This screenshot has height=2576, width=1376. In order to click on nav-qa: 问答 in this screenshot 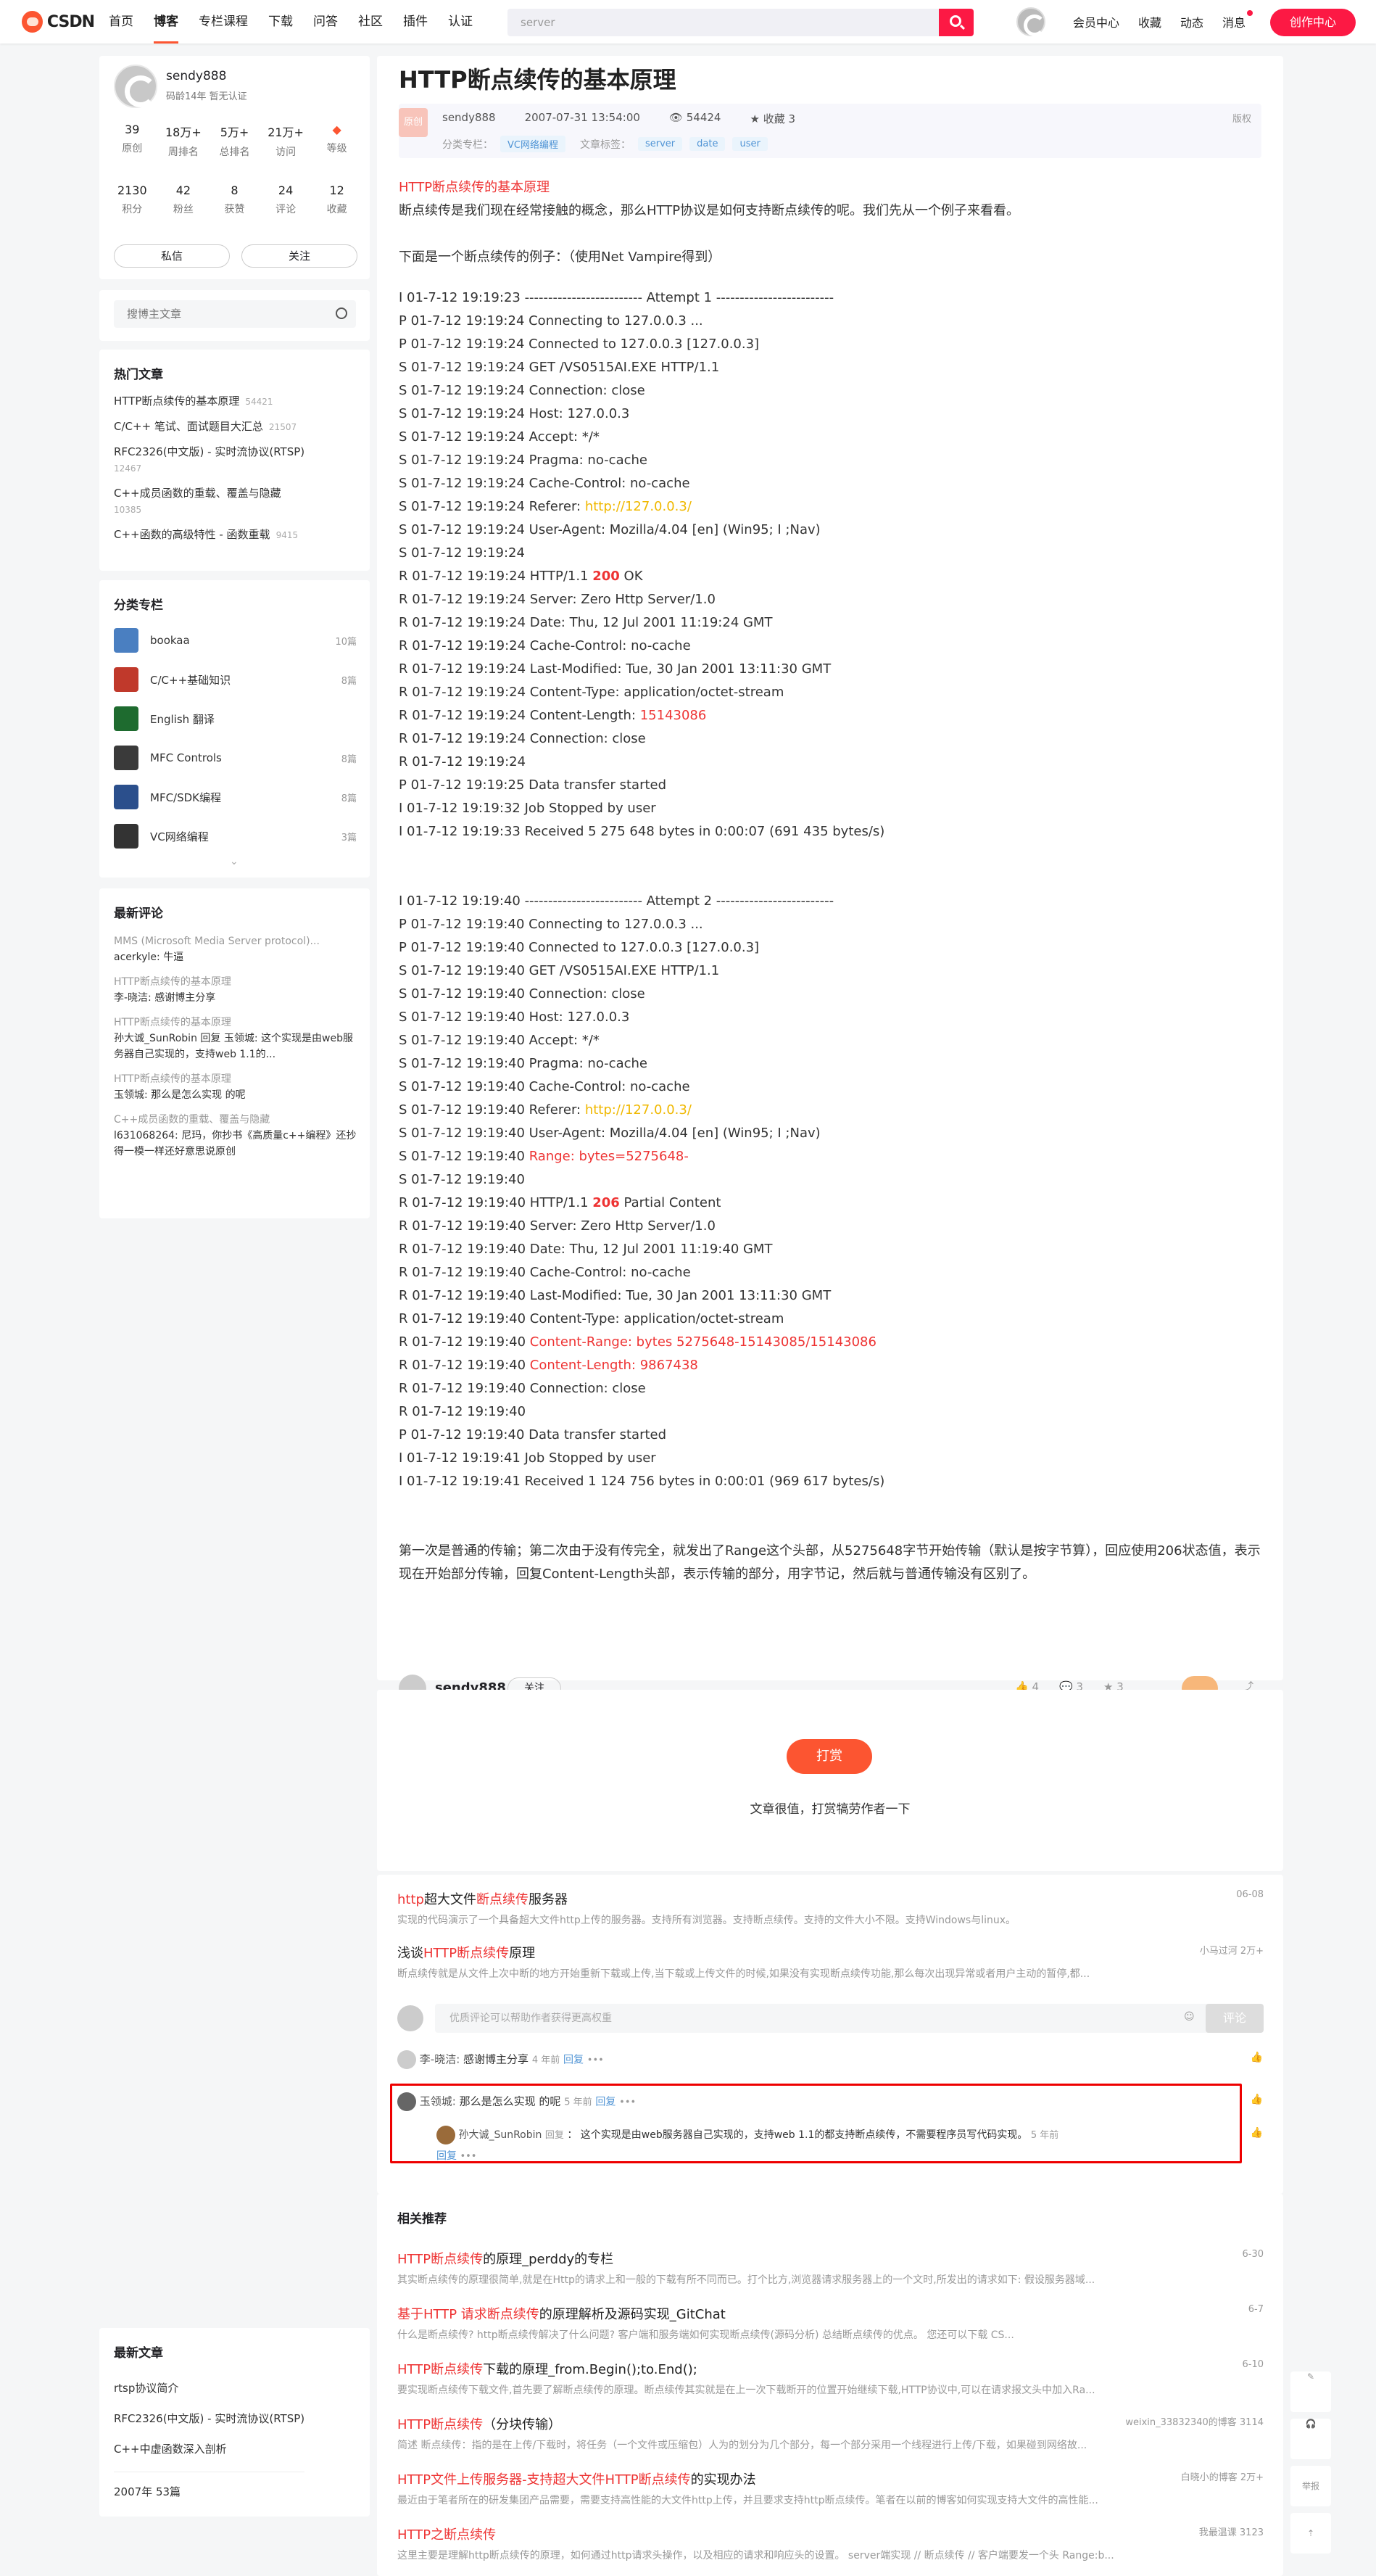, I will do `click(325, 22)`.